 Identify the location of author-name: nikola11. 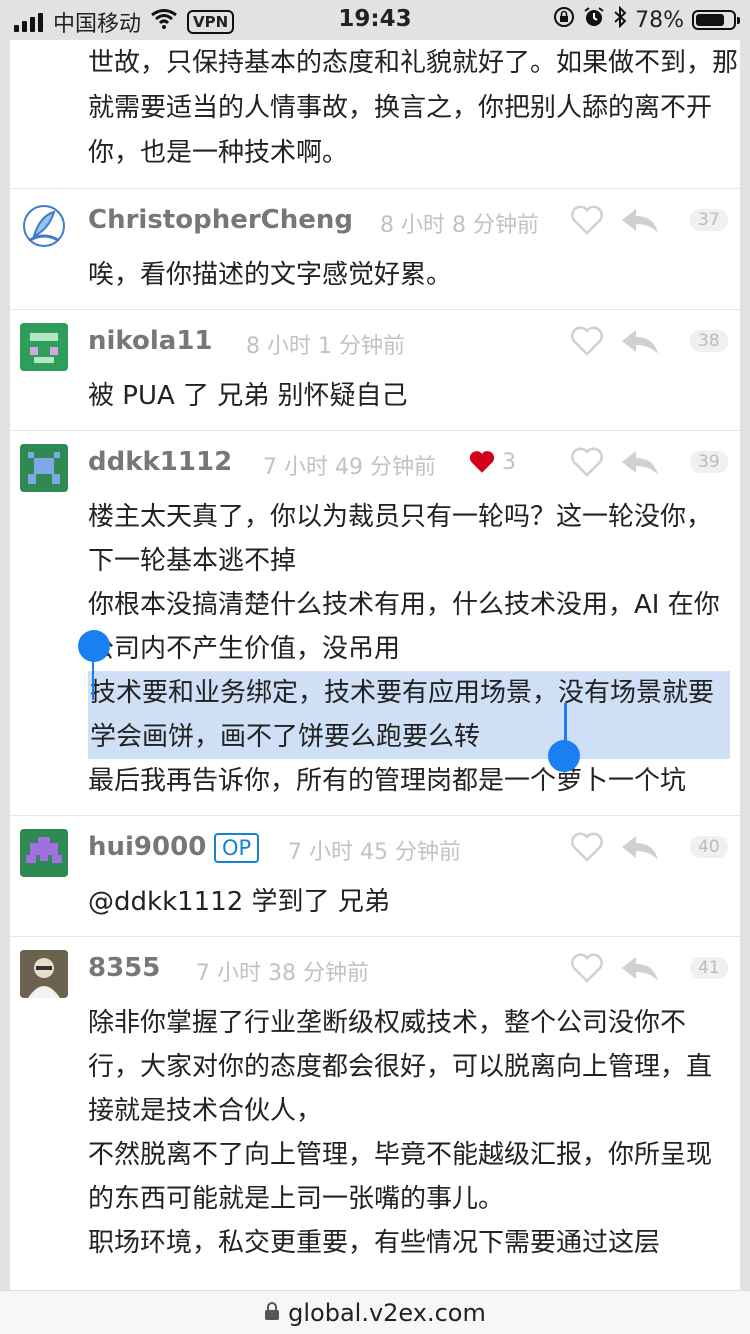
(150, 341).